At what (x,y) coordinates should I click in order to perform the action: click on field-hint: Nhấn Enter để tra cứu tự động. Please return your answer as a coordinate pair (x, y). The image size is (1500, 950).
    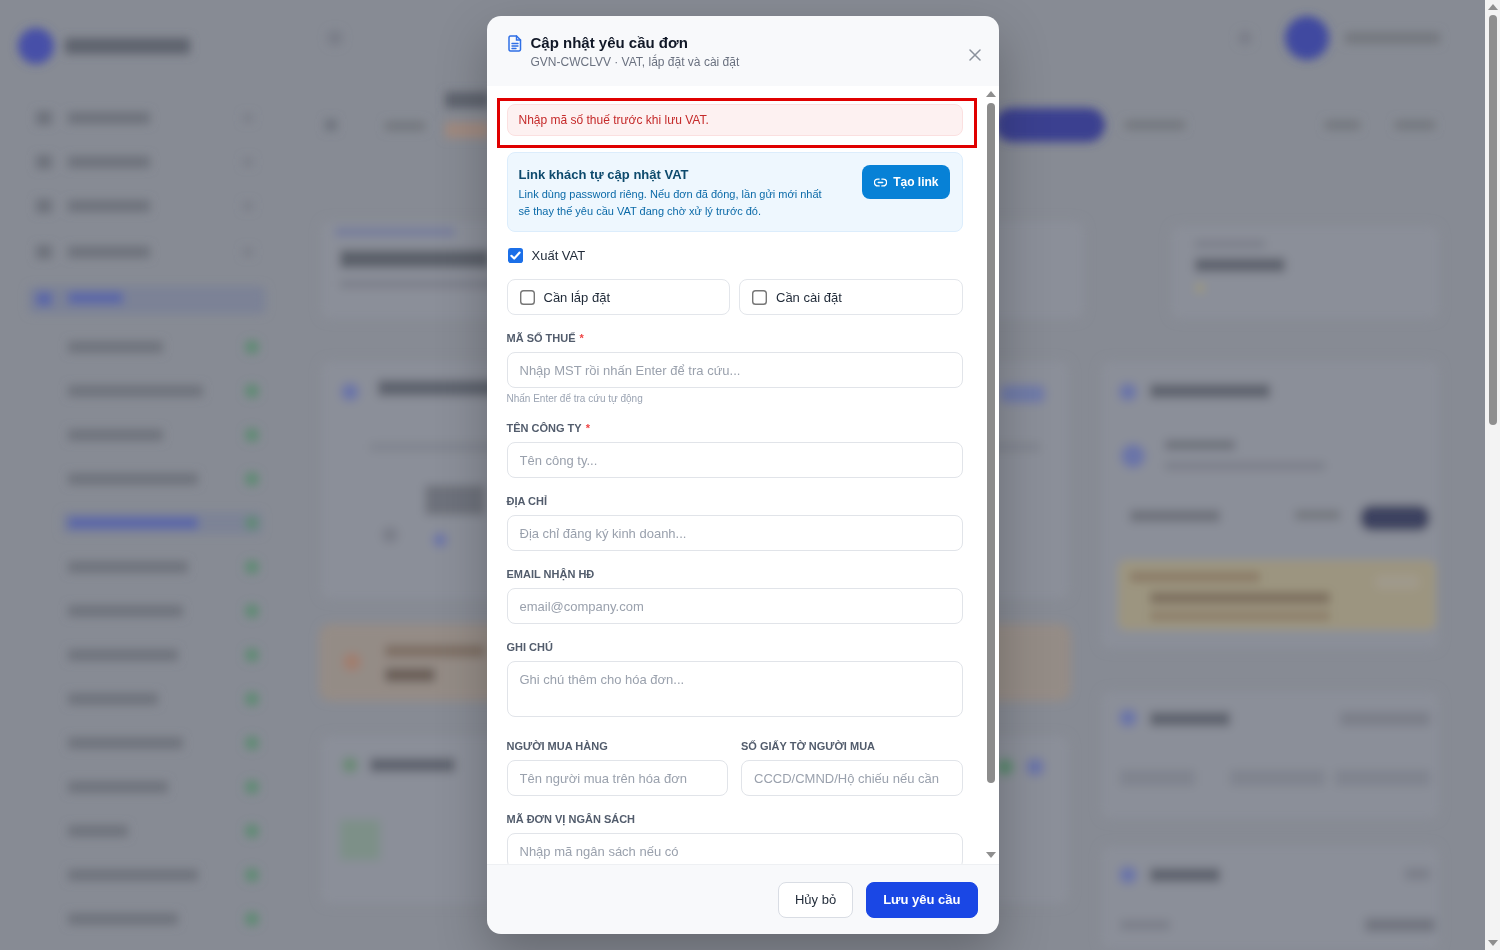
    Looking at the image, I should click on (575, 399).